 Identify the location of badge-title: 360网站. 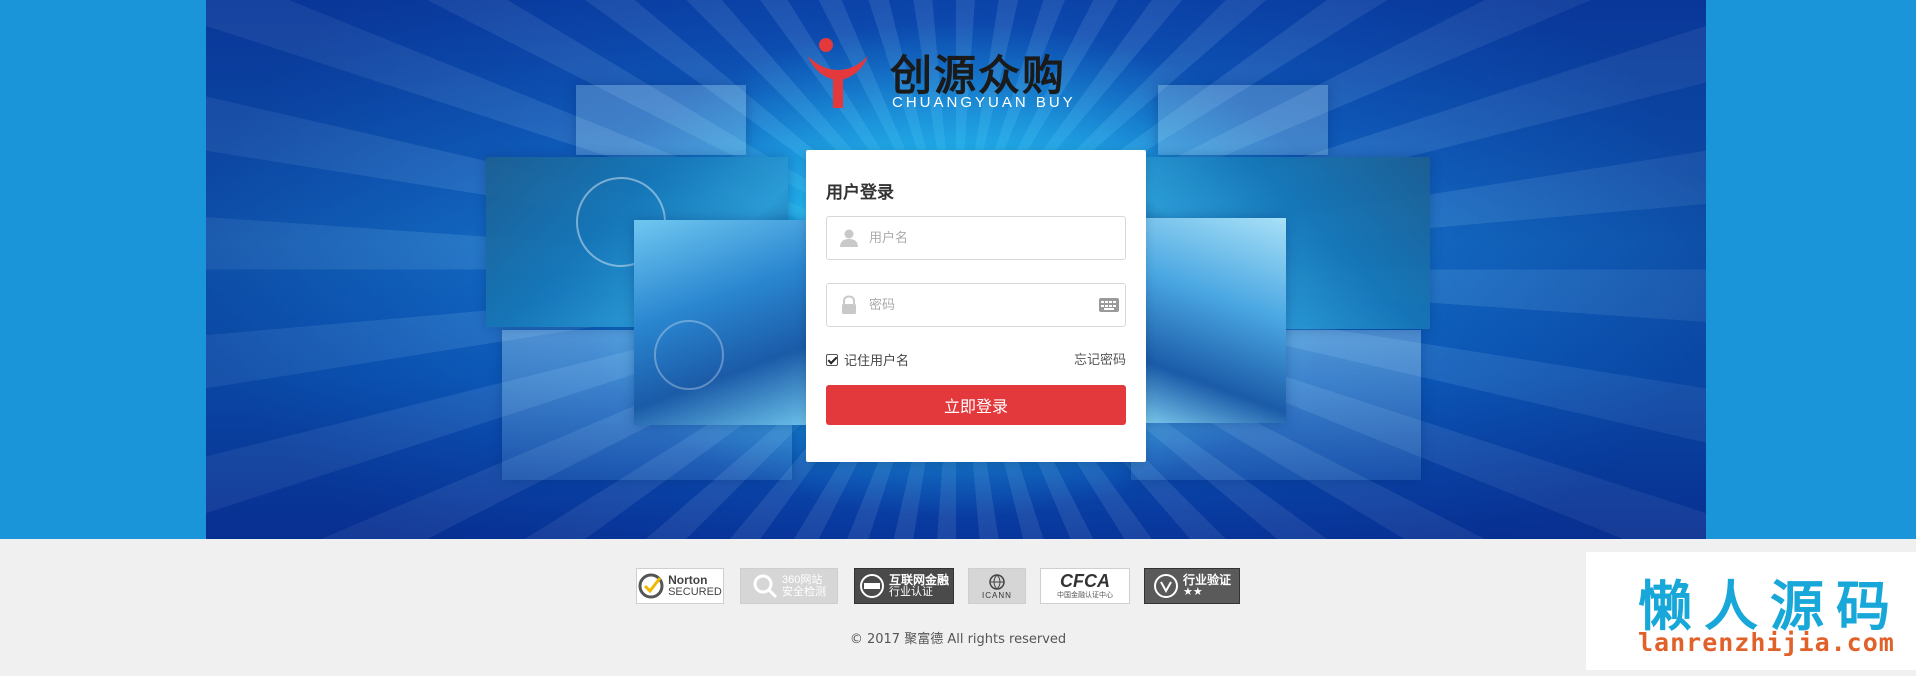
(802, 580).